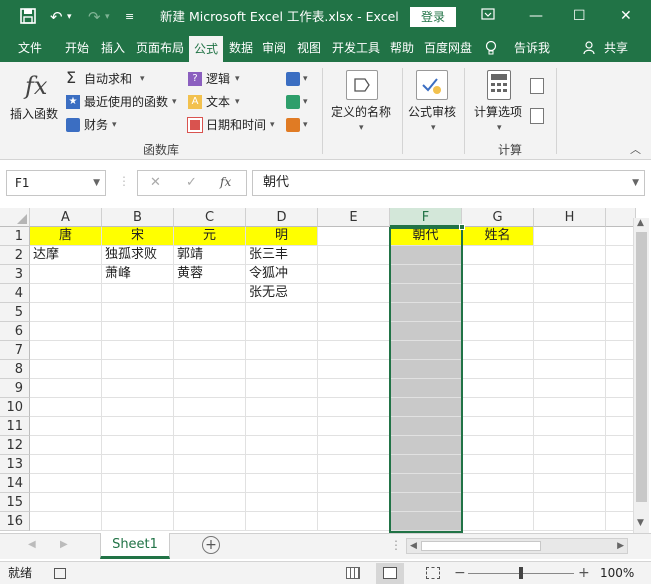 This screenshot has width=651, height=584. What do you see at coordinates (616, 48) in the screenshot?
I see `share-button: 共享` at bounding box center [616, 48].